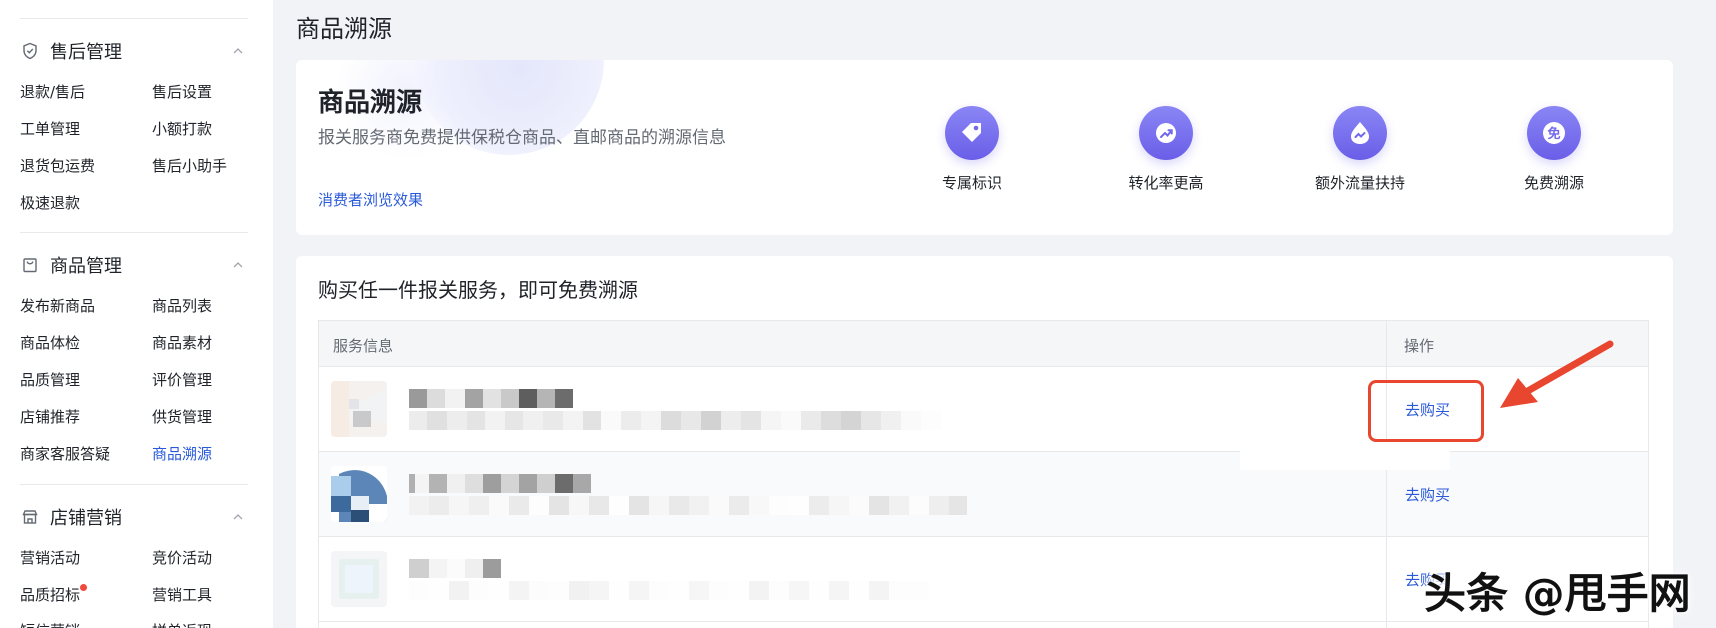 The height and width of the screenshot is (628, 1716). Describe the element at coordinates (134, 517) in the screenshot. I see `sidebar-section-marketing: 店铺营销` at that location.